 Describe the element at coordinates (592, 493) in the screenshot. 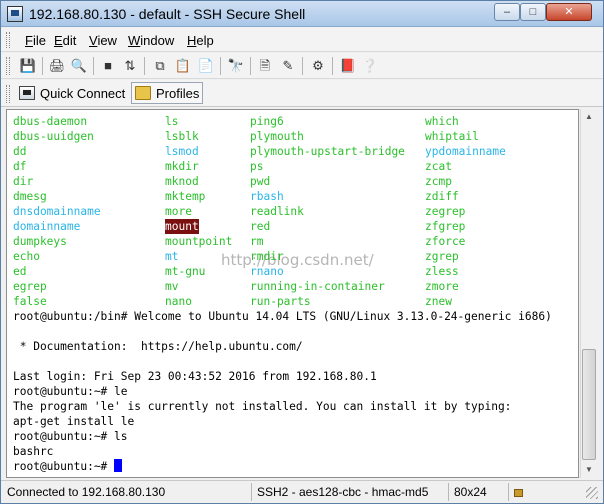

I see `resize-grip-icon` at that location.